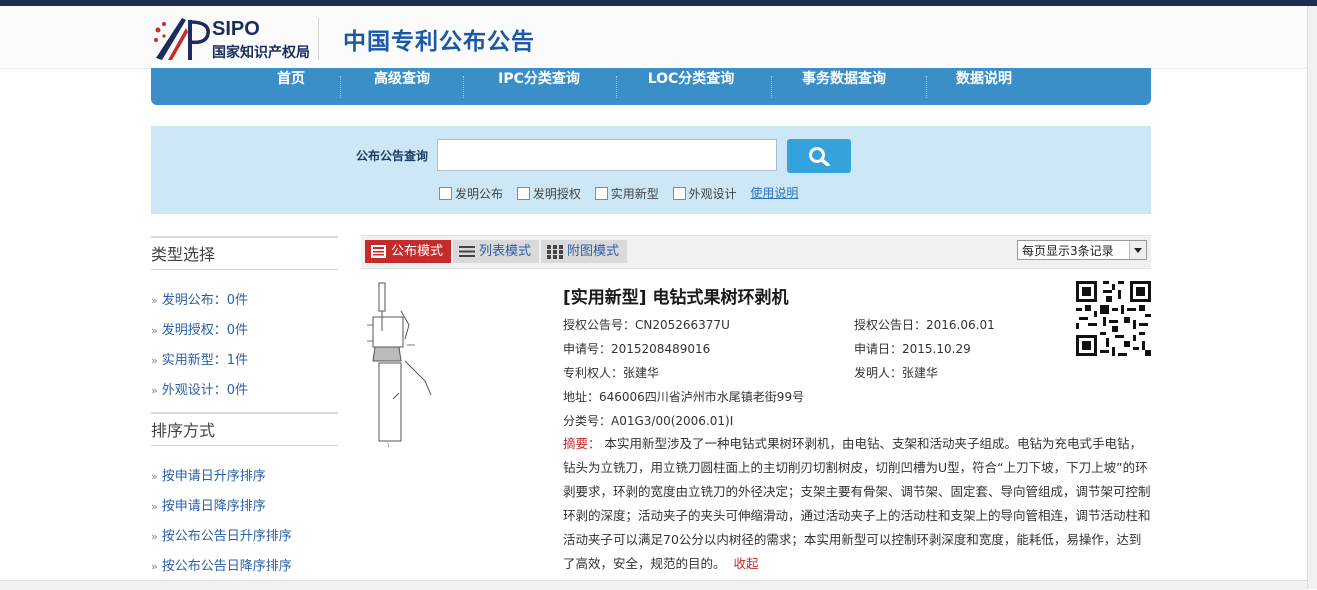  Describe the element at coordinates (244, 253) in the screenshot. I see `type-select-heading: 类型选择` at that location.